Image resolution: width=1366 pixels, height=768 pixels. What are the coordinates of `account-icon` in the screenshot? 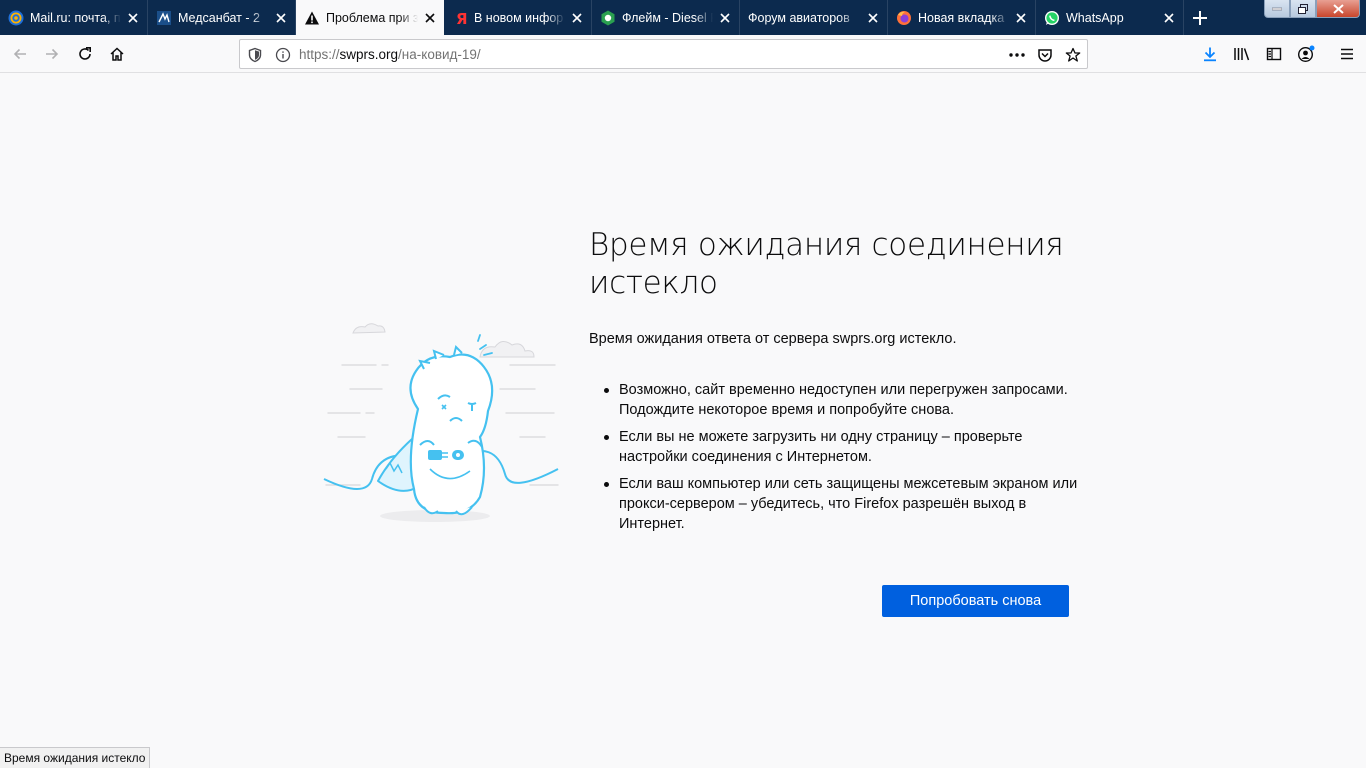 It's located at (1306, 54).